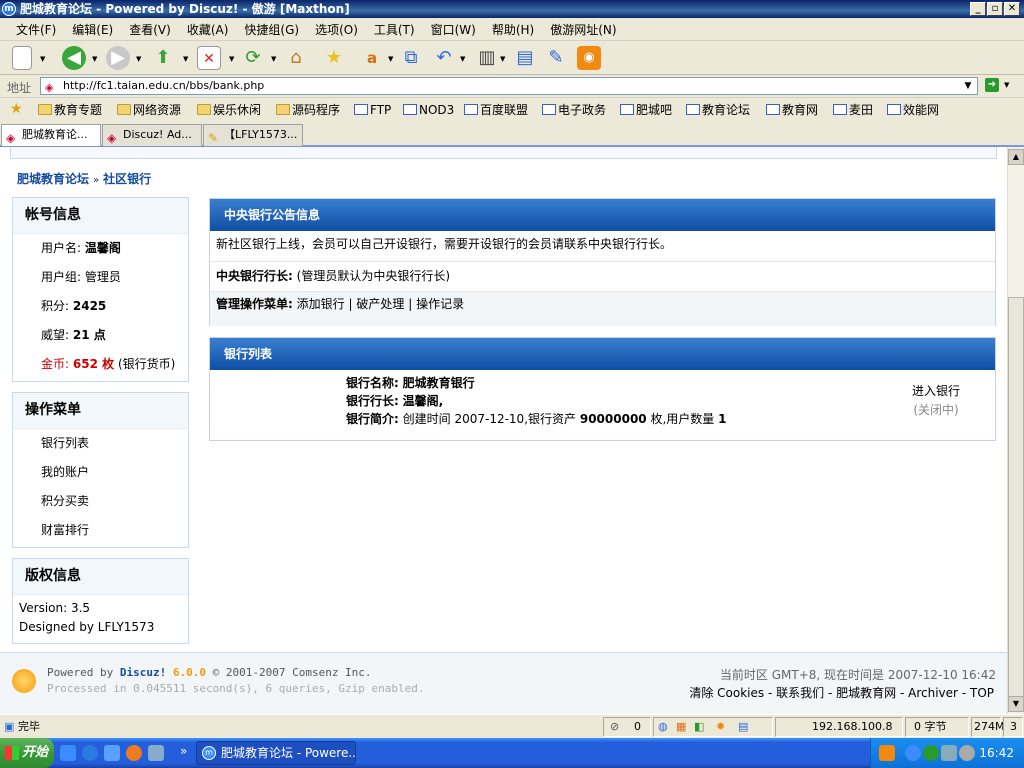 The width and height of the screenshot is (1024, 768). What do you see at coordinates (27, 753) in the screenshot?
I see `start-button: 开始` at bounding box center [27, 753].